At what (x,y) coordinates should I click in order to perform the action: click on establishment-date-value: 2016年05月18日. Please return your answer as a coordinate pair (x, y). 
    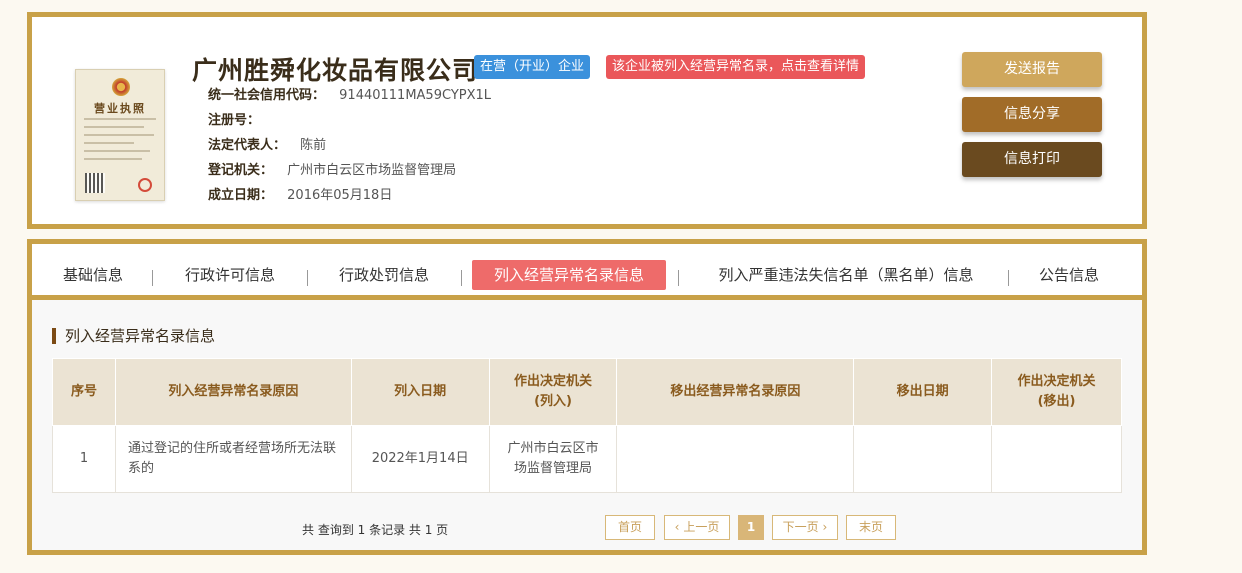
    Looking at the image, I should click on (340, 195).